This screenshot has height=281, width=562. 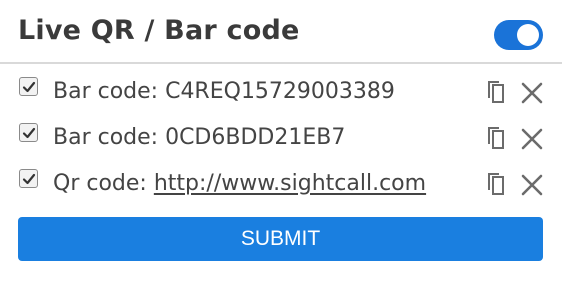 I want to click on code-label: Bar code: 0CD6BDD21EB7, so click(x=199, y=137).